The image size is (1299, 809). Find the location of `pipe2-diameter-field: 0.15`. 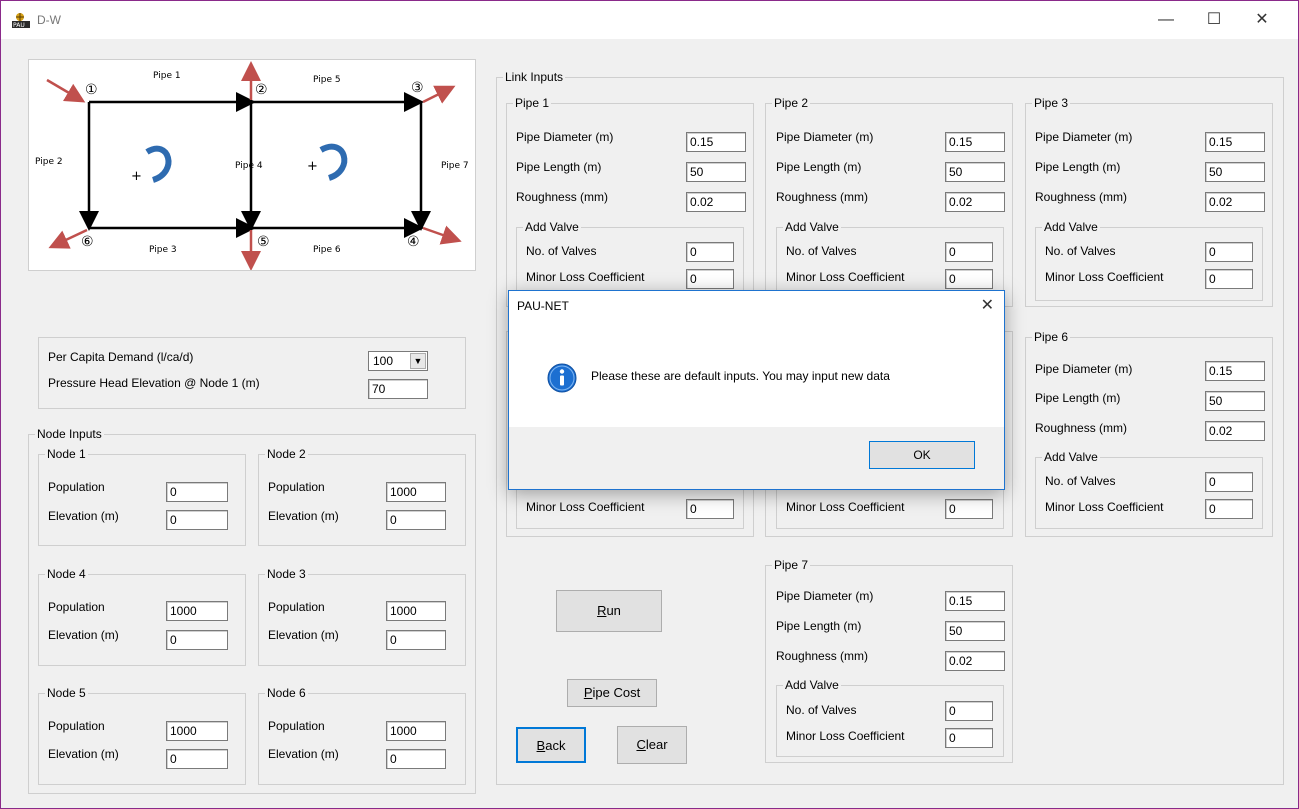

pipe2-diameter-field: 0.15 is located at coordinates (975, 142).